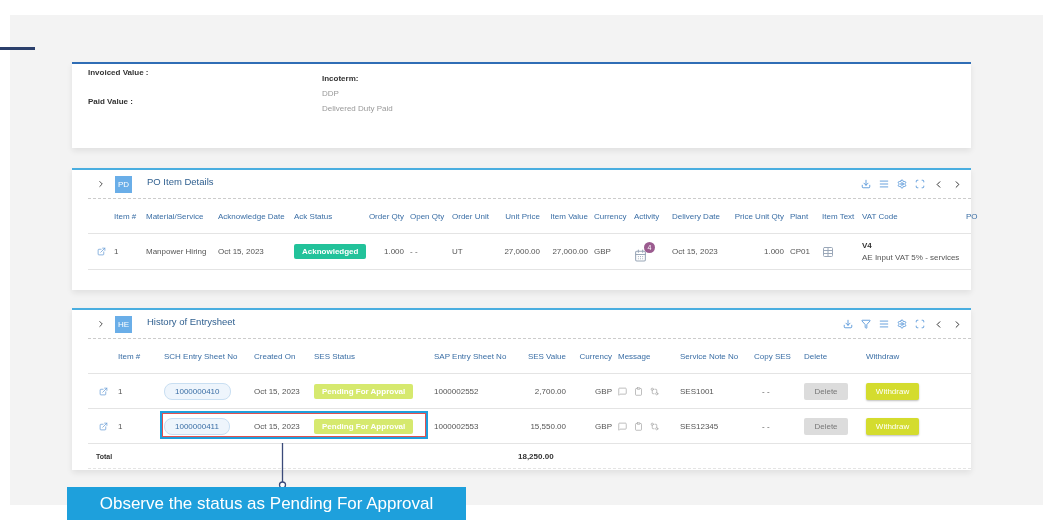 Image resolution: width=1054 pixels, height=520 pixels. Describe the element at coordinates (17, 48) in the screenshot. I see `accent-bar` at that location.